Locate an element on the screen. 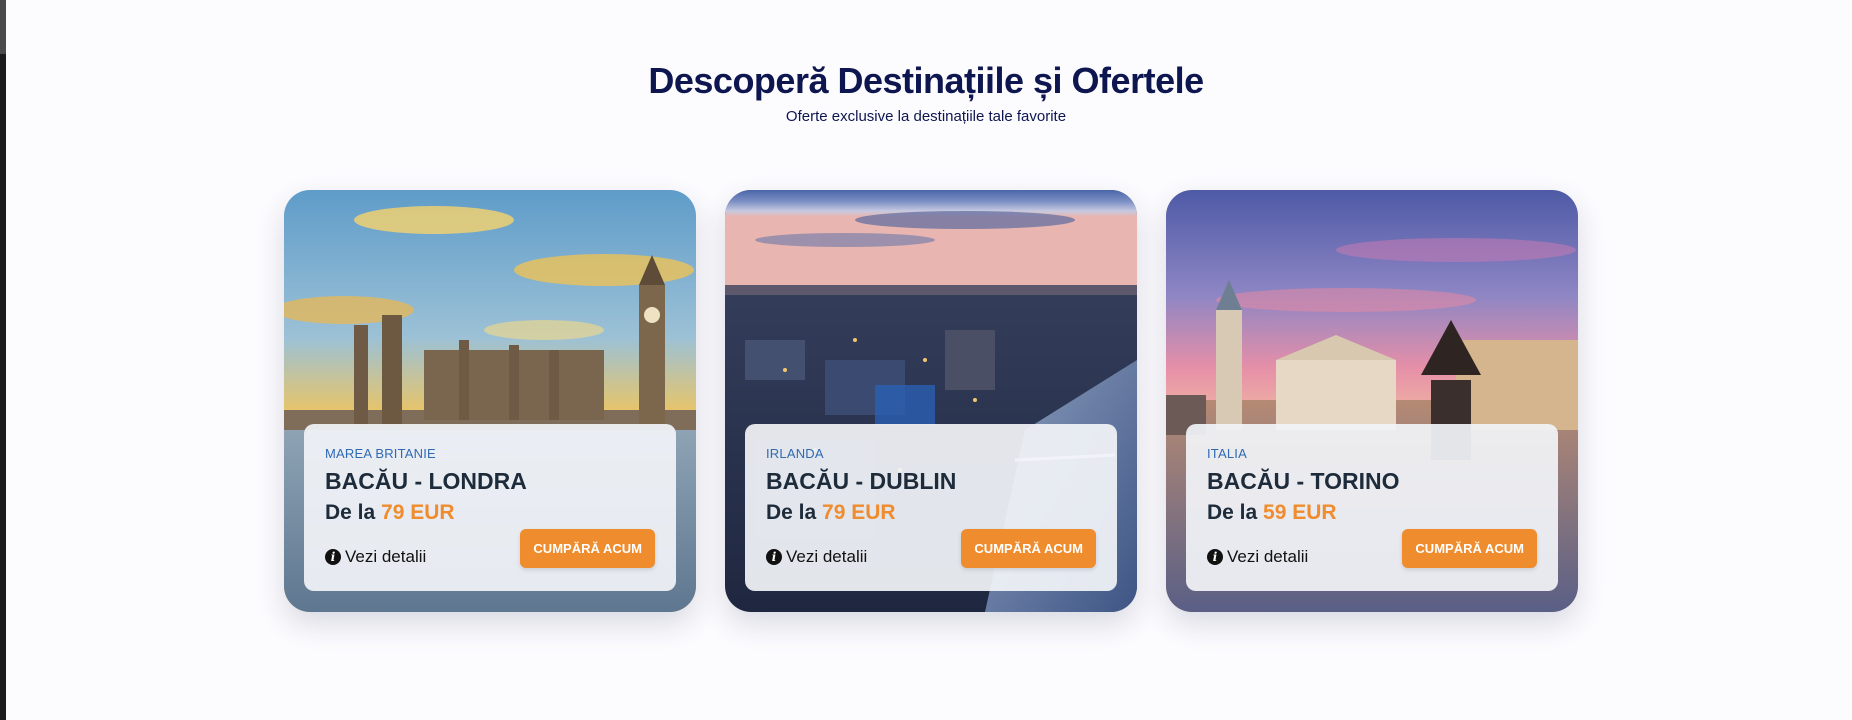  price-amount: 59 EUR is located at coordinates (1300, 512).